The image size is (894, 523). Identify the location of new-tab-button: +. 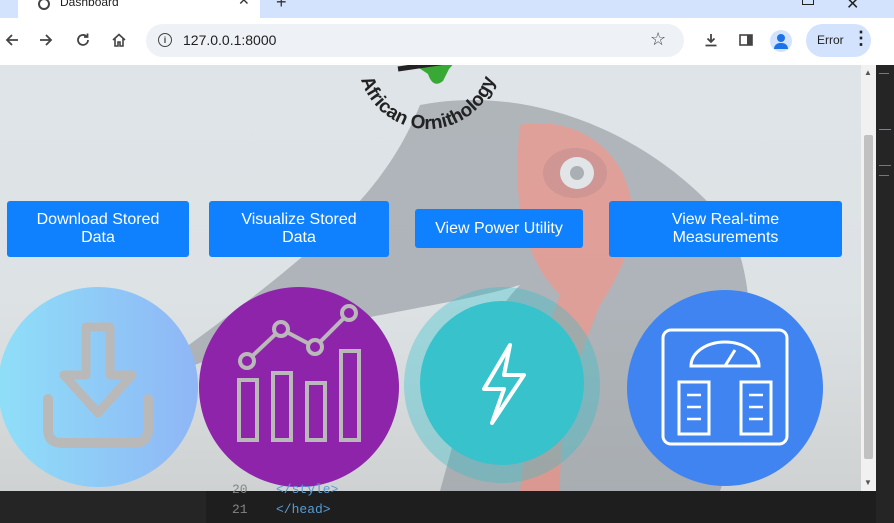
(281, 6).